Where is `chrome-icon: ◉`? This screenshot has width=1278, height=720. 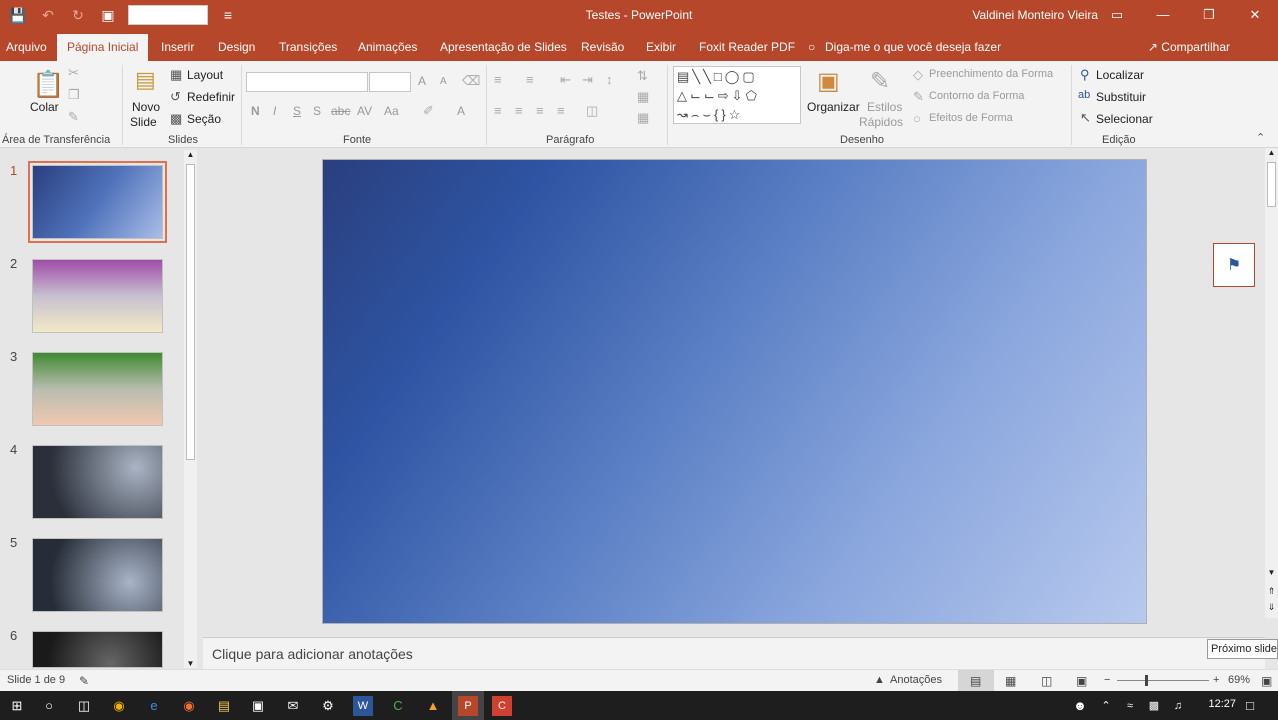 chrome-icon: ◉ is located at coordinates (119, 706).